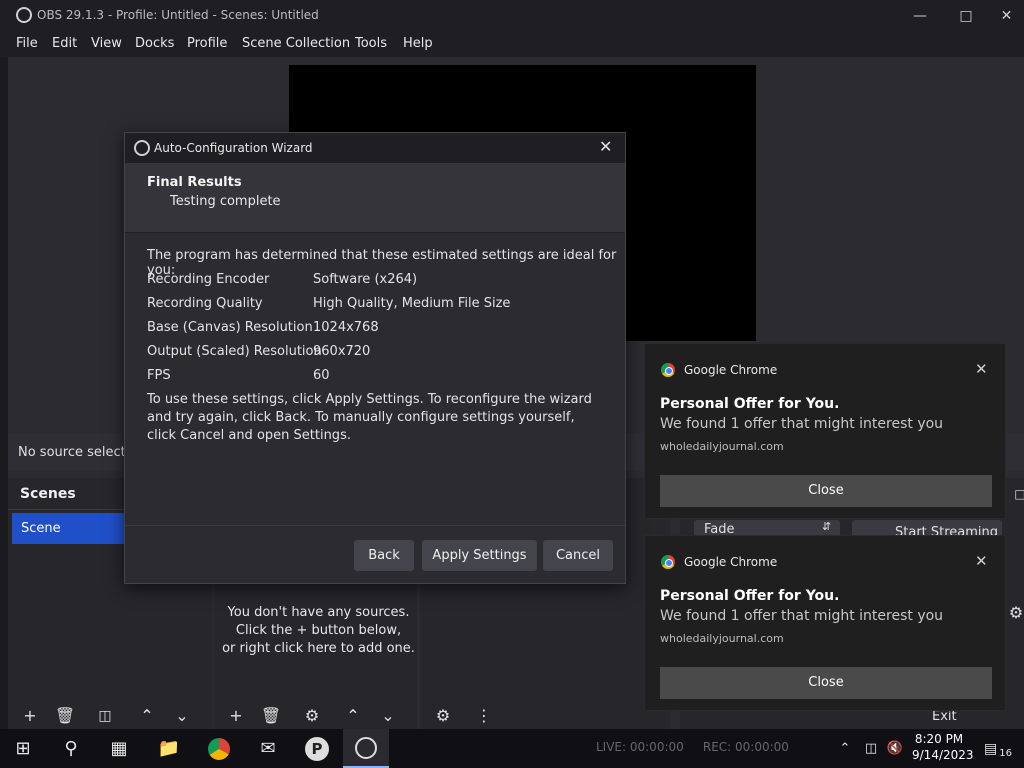  I want to click on status-bar: LIVE: 00:00:00 REC: 00:00:00, so click(692, 747).